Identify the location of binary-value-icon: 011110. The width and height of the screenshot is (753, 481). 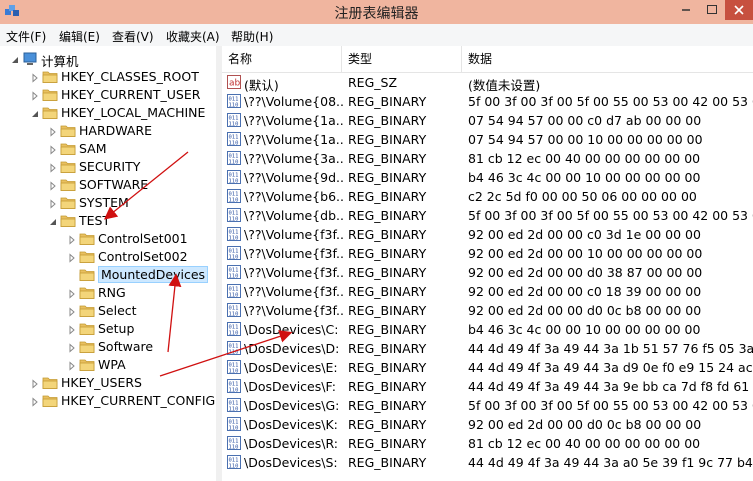
(234, 215).